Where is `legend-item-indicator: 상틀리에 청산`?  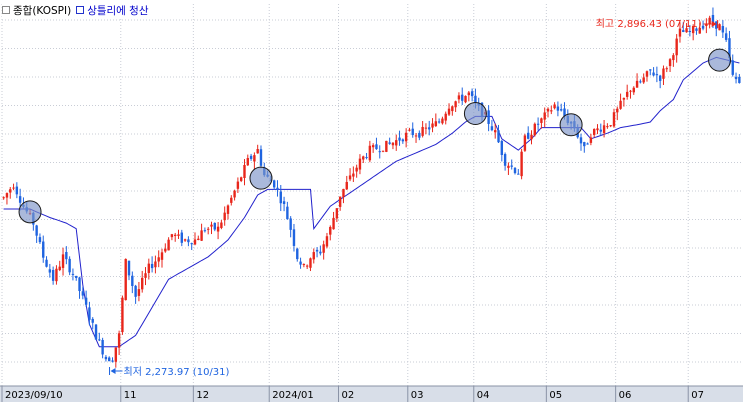 legend-item-indicator: 상틀리에 청산 is located at coordinates (112, 10).